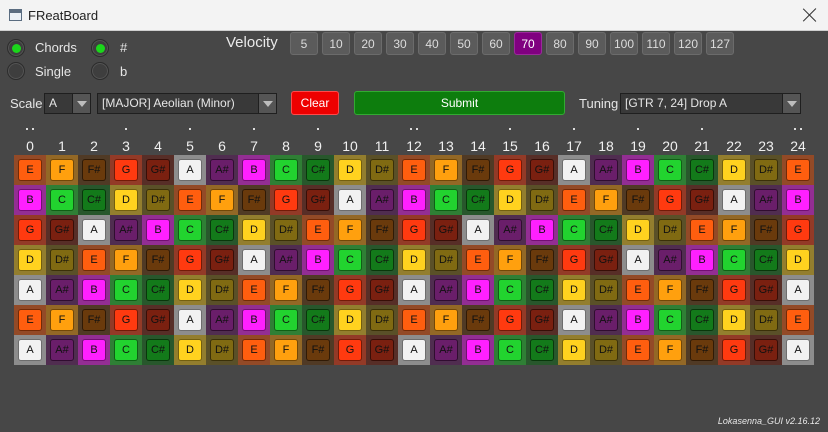 This screenshot has height=432, width=828. I want to click on velocity-button: 50, so click(464, 43).